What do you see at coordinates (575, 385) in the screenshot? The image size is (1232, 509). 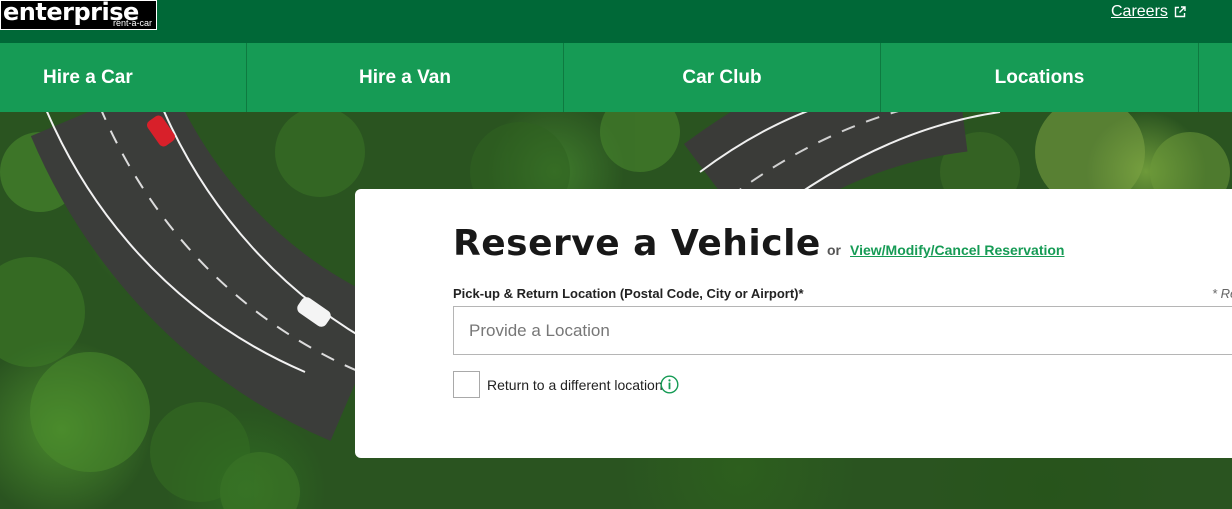 I see `return-different-location-label: Return to a different location` at bounding box center [575, 385].